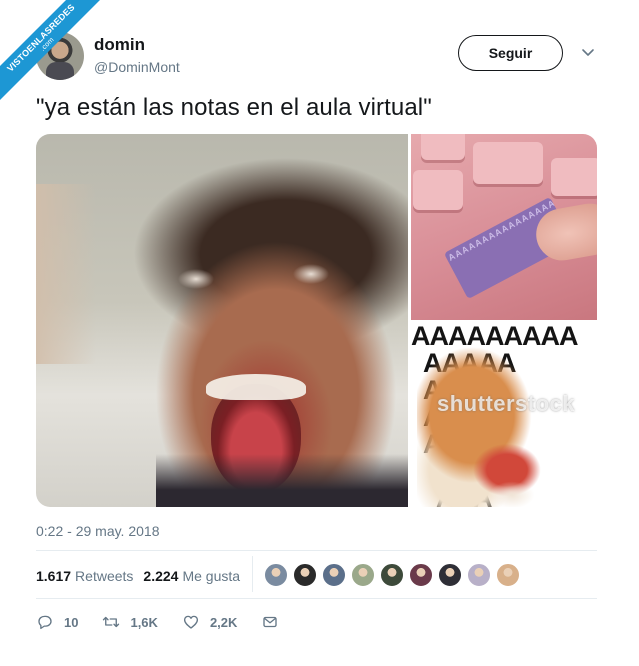  What do you see at coordinates (41, 38) in the screenshot?
I see `ribbon-title: VISTOENLASREDES` at bounding box center [41, 38].